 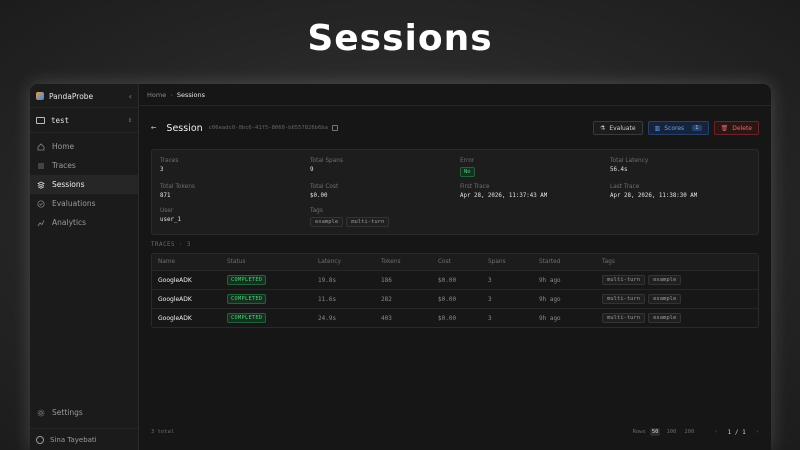 What do you see at coordinates (625, 187) in the screenshot?
I see `metric-label: Last Trace` at bounding box center [625, 187].